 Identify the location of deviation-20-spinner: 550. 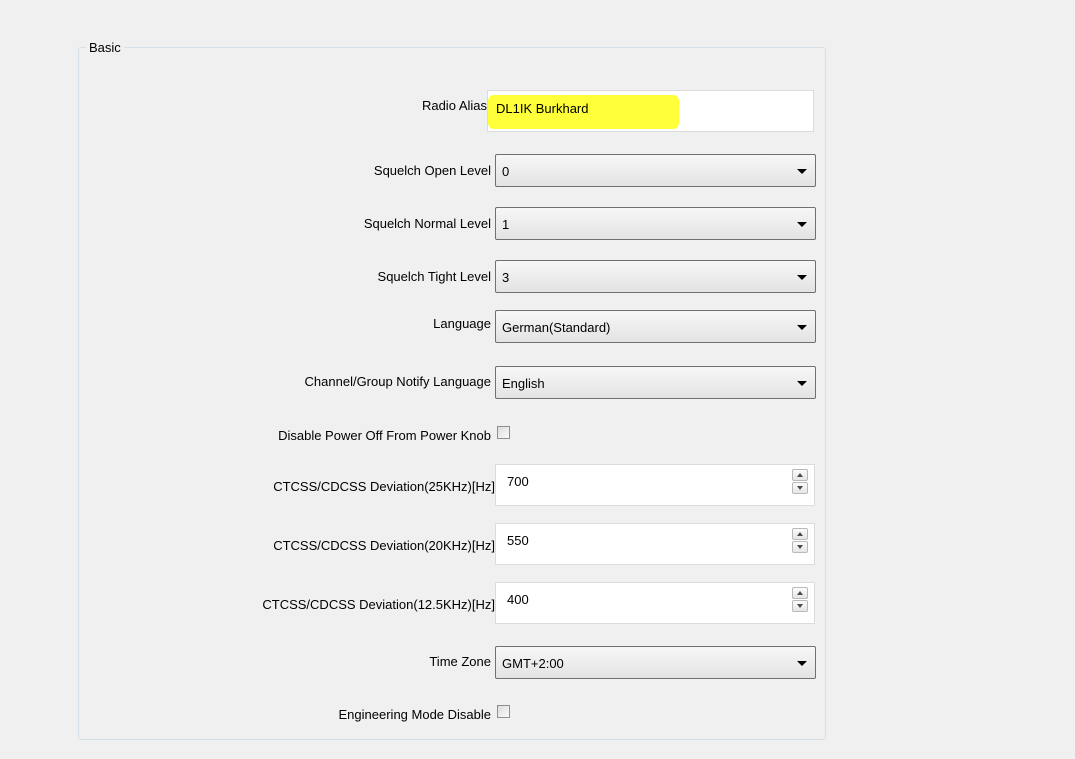
(655, 544).